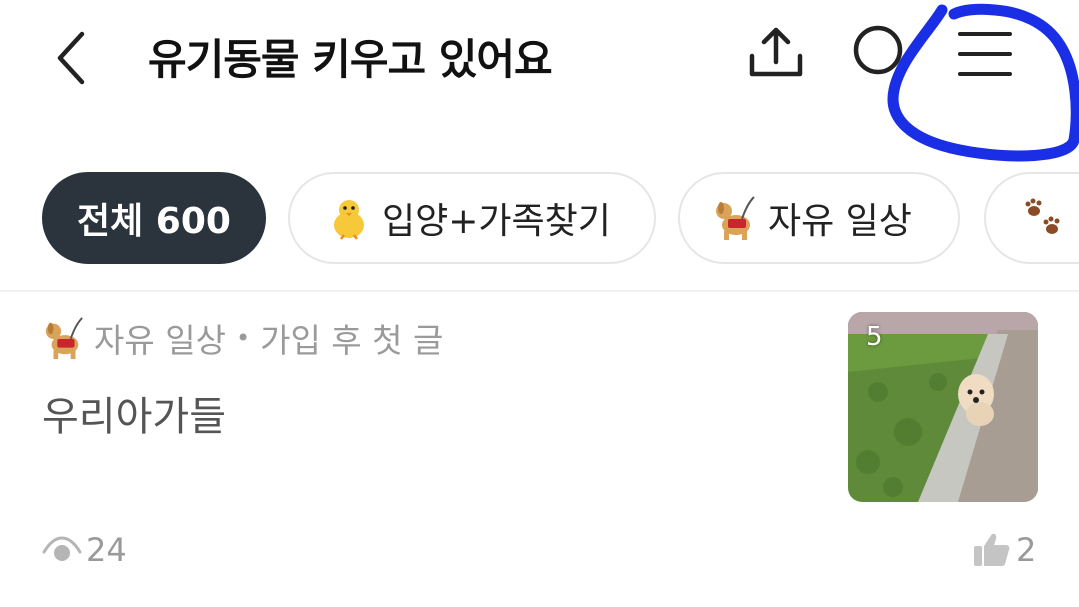 Image resolution: width=1079 pixels, height=607 pixels. I want to click on chip-adoption: 입양+가족찾기, so click(472, 218).